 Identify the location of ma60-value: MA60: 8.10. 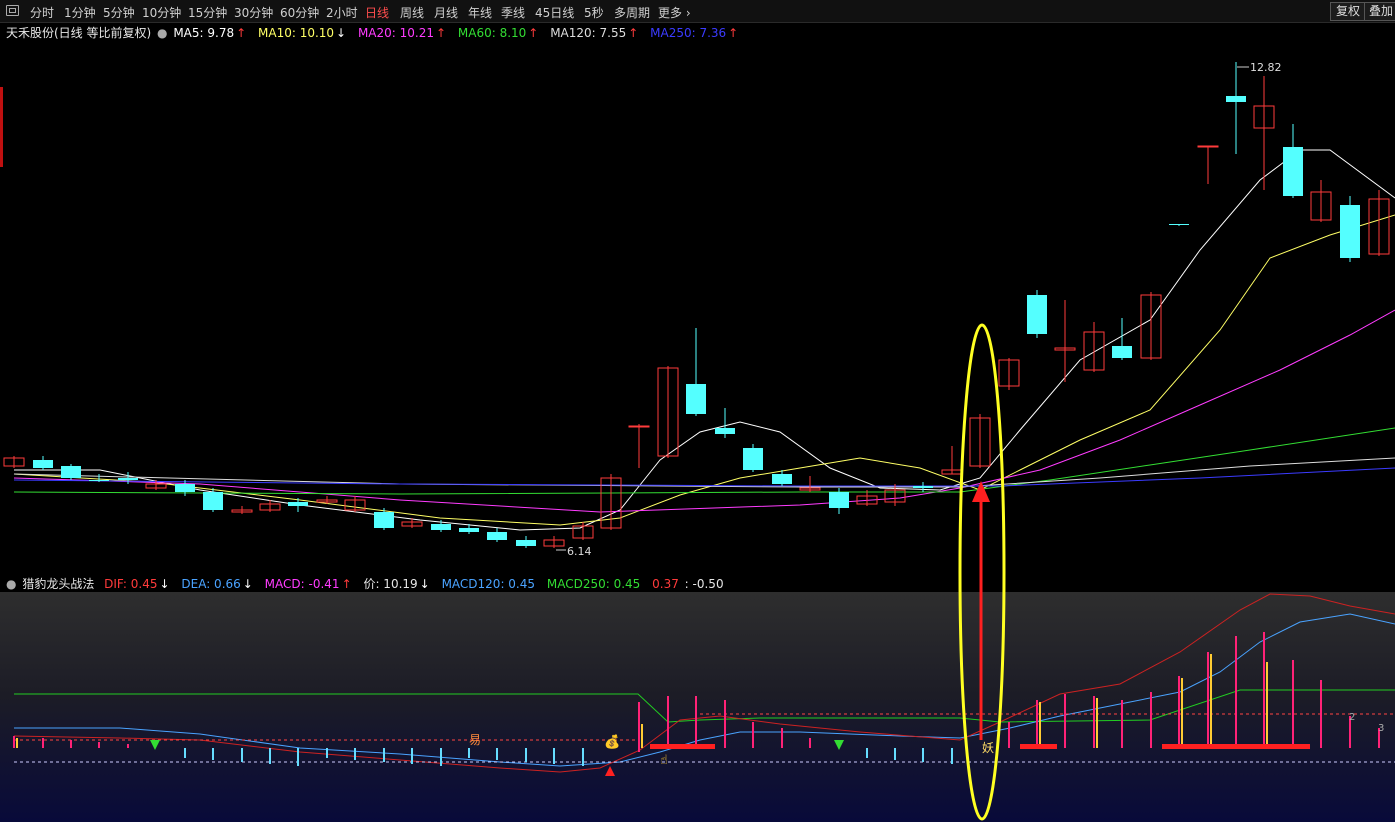
(492, 33).